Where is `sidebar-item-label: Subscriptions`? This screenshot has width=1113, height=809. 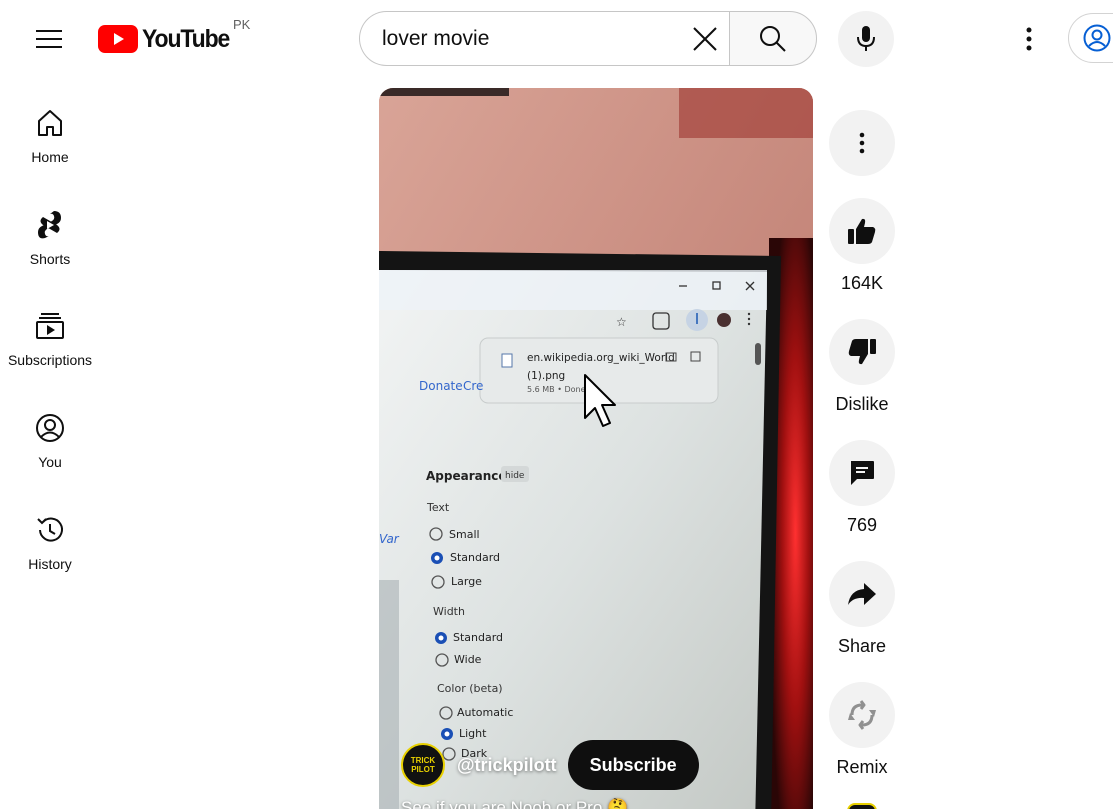 sidebar-item-label: Subscriptions is located at coordinates (50, 360).